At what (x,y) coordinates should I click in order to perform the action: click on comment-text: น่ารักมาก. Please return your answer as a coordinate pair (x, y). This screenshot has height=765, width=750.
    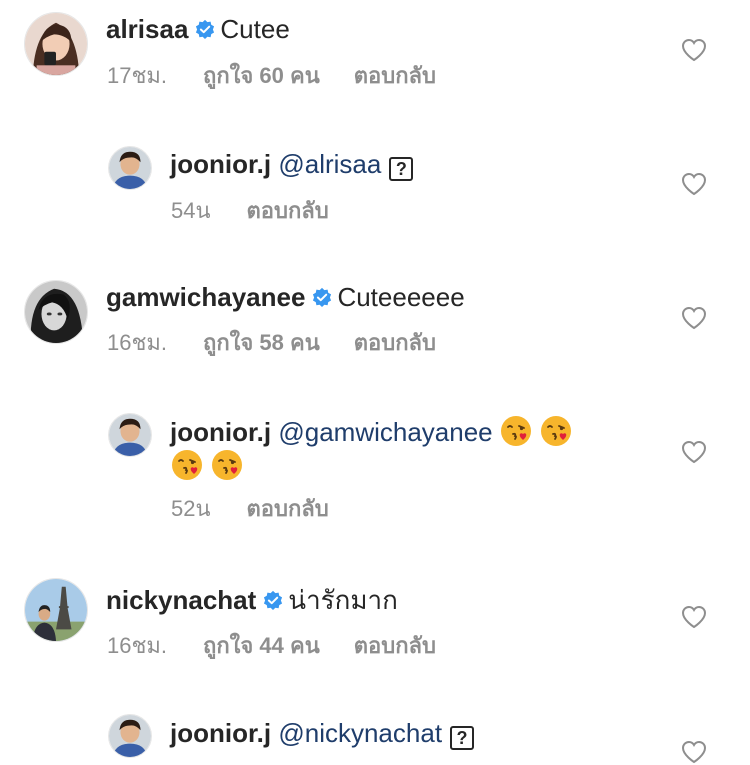
    Looking at the image, I should click on (343, 600).